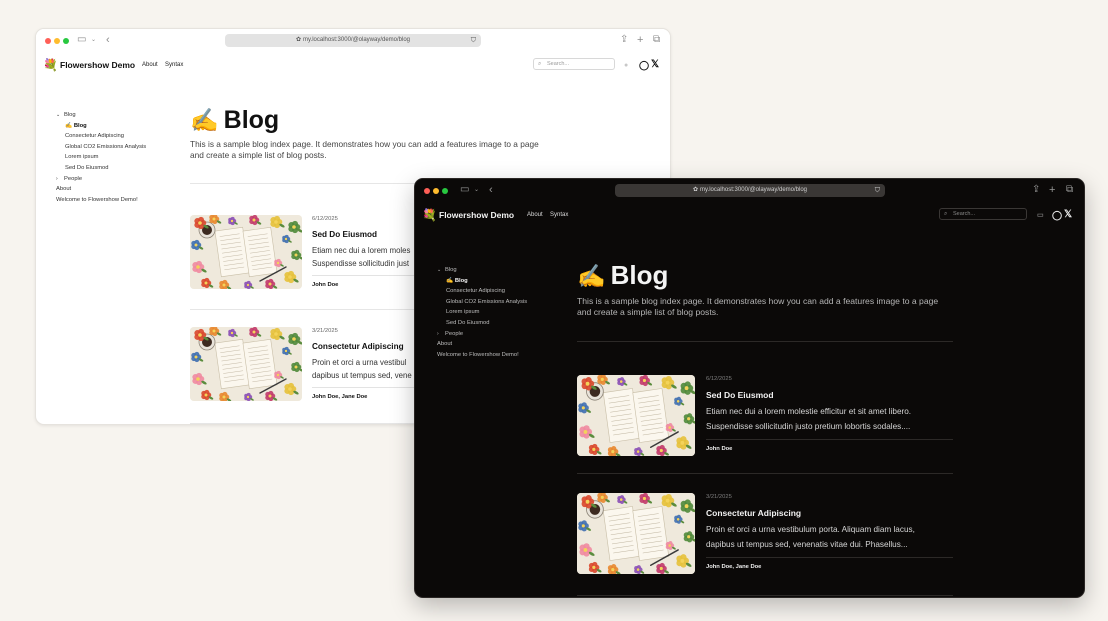 The width and height of the screenshot is (1108, 621). I want to click on sidebar-item-label: People, so click(454, 333).